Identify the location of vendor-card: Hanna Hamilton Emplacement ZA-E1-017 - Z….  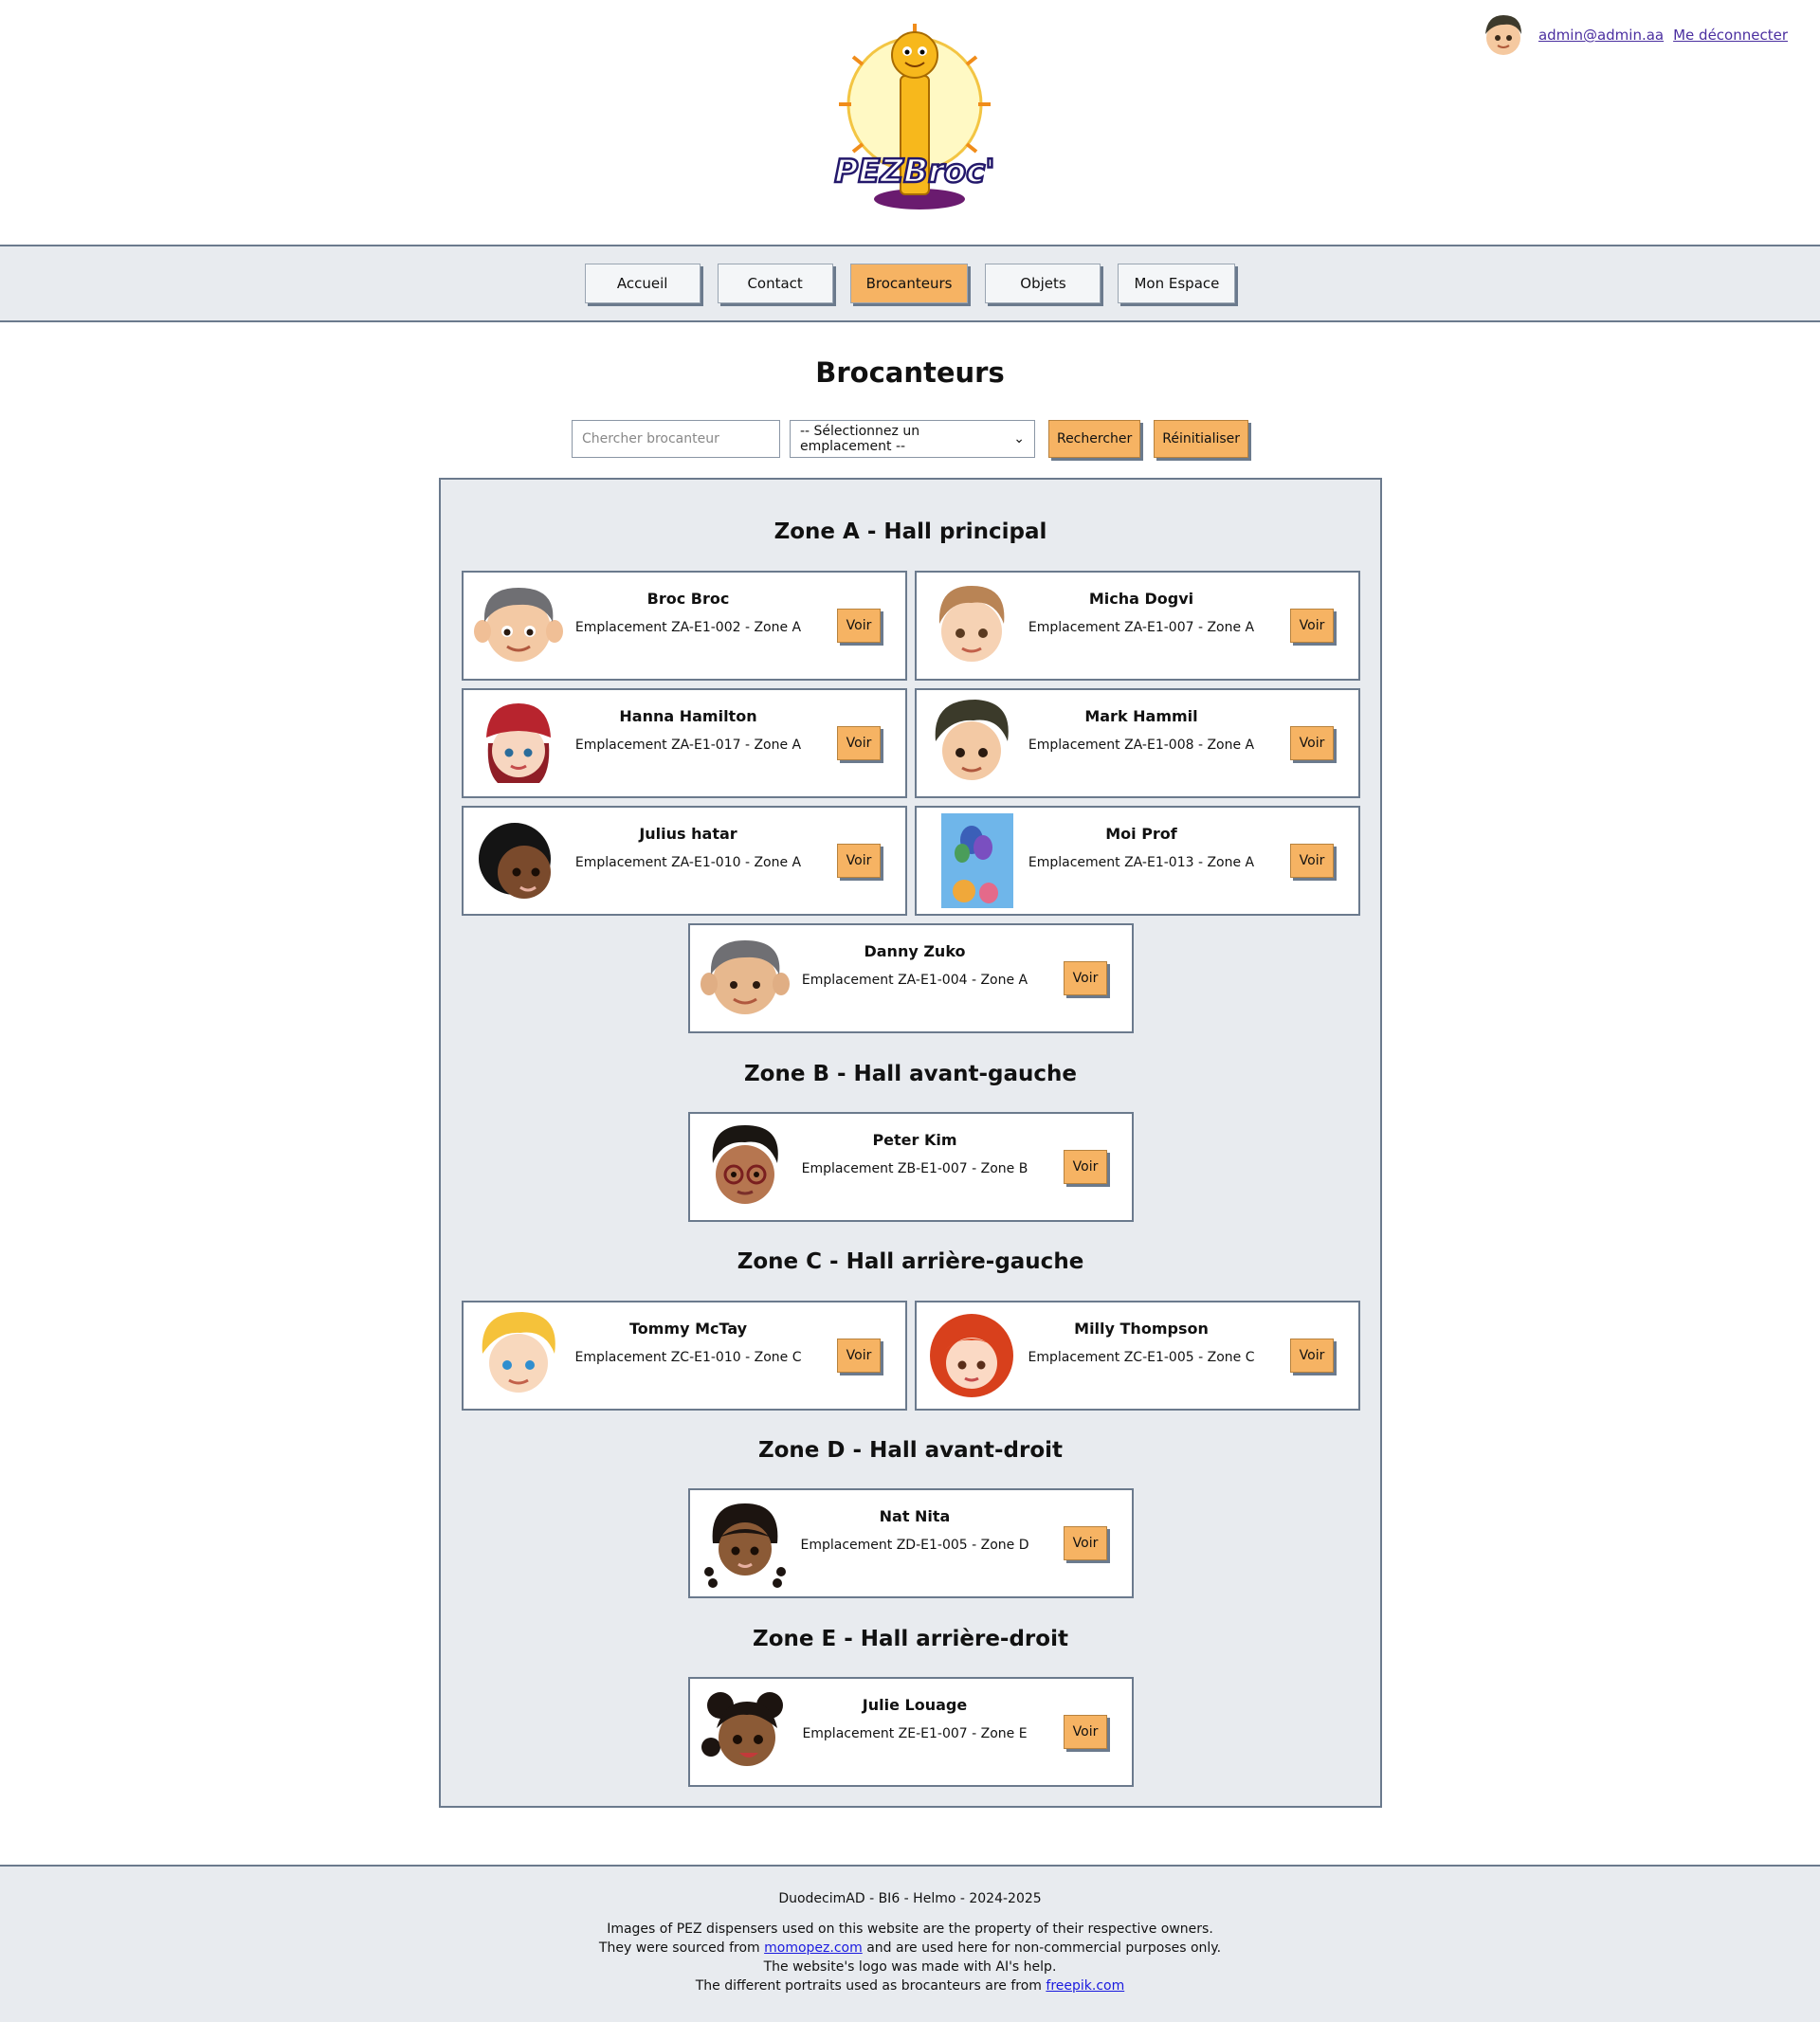
(684, 743).